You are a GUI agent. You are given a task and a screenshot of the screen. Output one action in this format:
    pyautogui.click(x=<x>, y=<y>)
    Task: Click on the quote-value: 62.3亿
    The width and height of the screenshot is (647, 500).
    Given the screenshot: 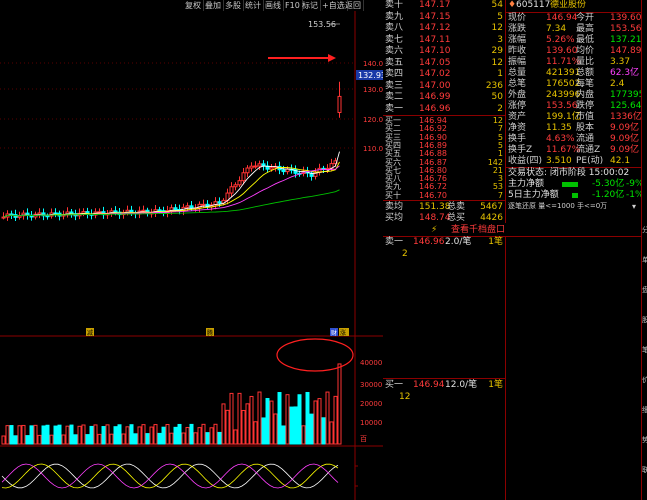 What is the action you would take?
    pyautogui.click(x=625, y=73)
    